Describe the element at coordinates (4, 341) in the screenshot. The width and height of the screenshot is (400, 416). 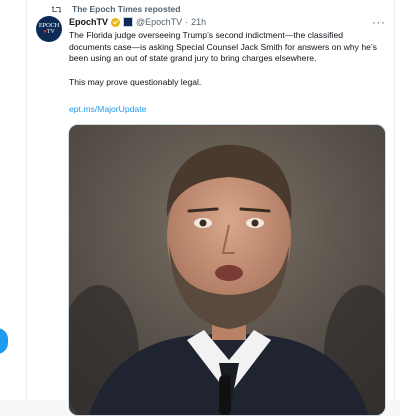
I see `compose-button` at that location.